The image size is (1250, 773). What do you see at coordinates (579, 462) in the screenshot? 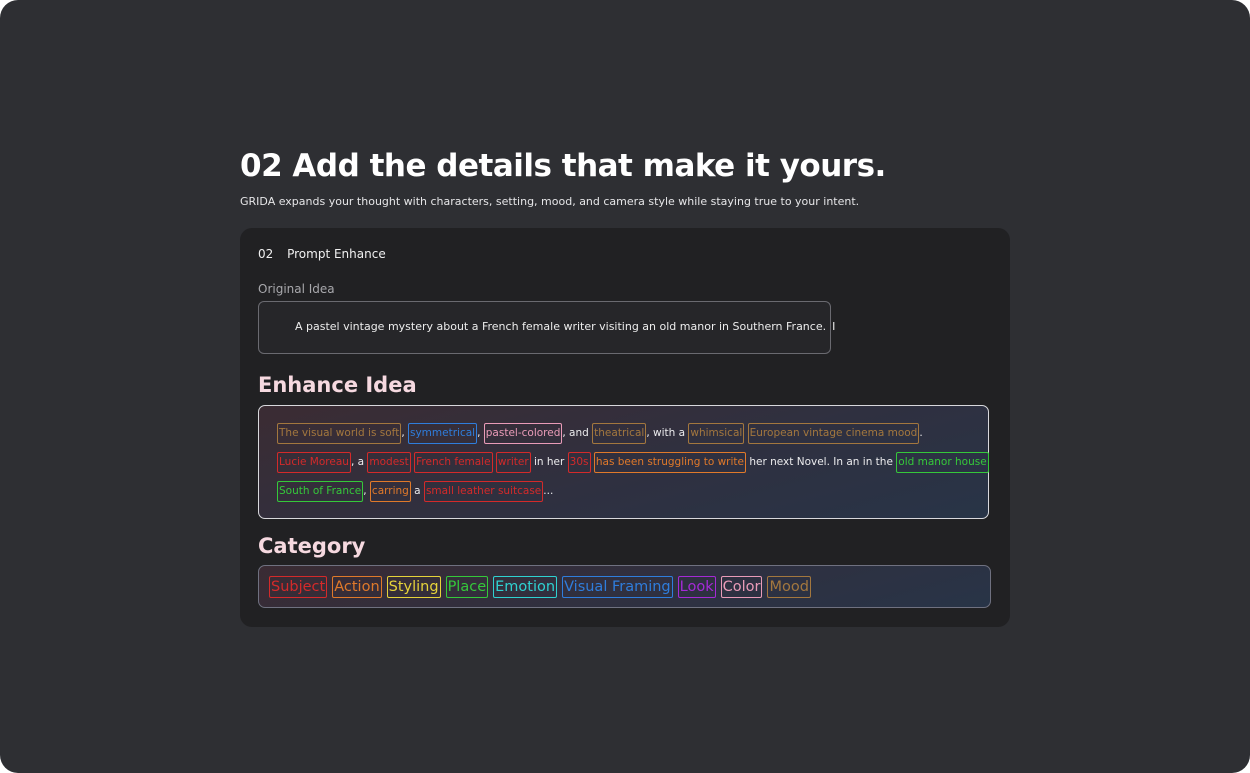
I see `token-subject: 30s` at bounding box center [579, 462].